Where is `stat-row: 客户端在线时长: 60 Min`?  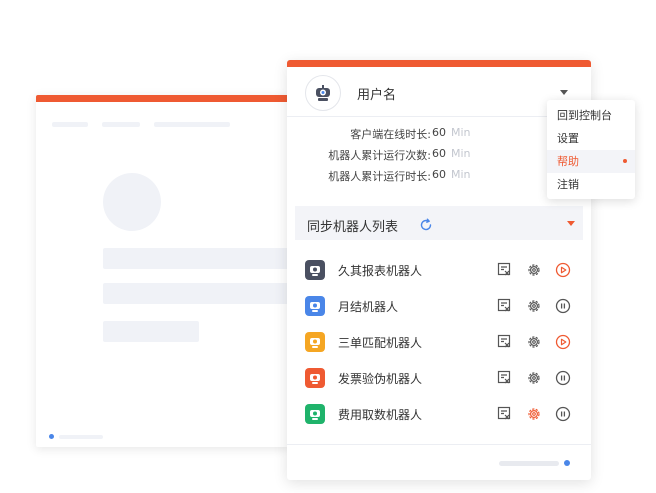
stat-row: 客户端在线时长: 60 Min is located at coordinates (439, 135).